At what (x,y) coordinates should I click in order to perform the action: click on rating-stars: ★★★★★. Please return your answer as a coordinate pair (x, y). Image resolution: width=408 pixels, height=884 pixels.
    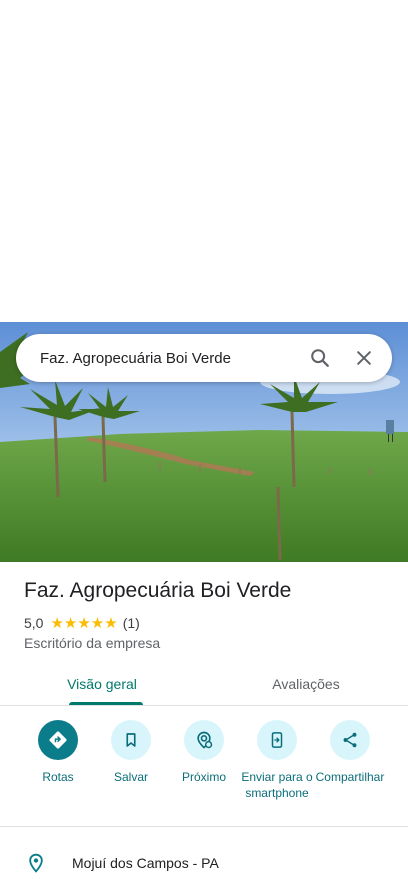
    Looking at the image, I should click on (84, 623).